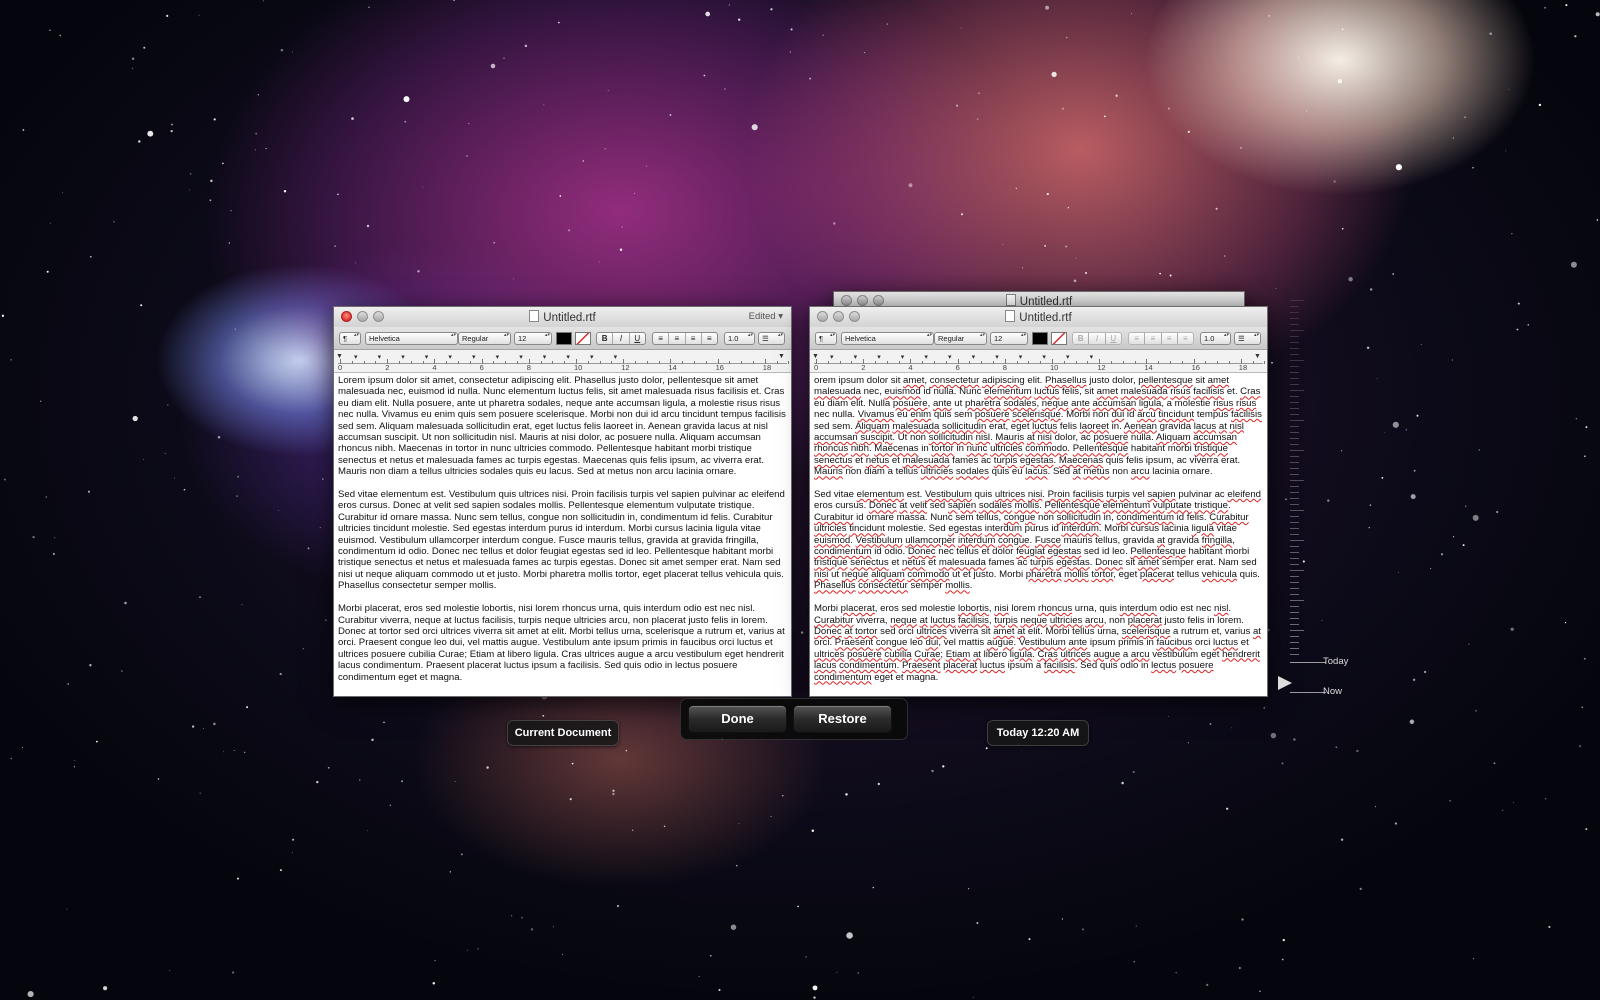  What do you see at coordinates (771, 338) in the screenshot?
I see `list-style-popup: ☰` at bounding box center [771, 338].